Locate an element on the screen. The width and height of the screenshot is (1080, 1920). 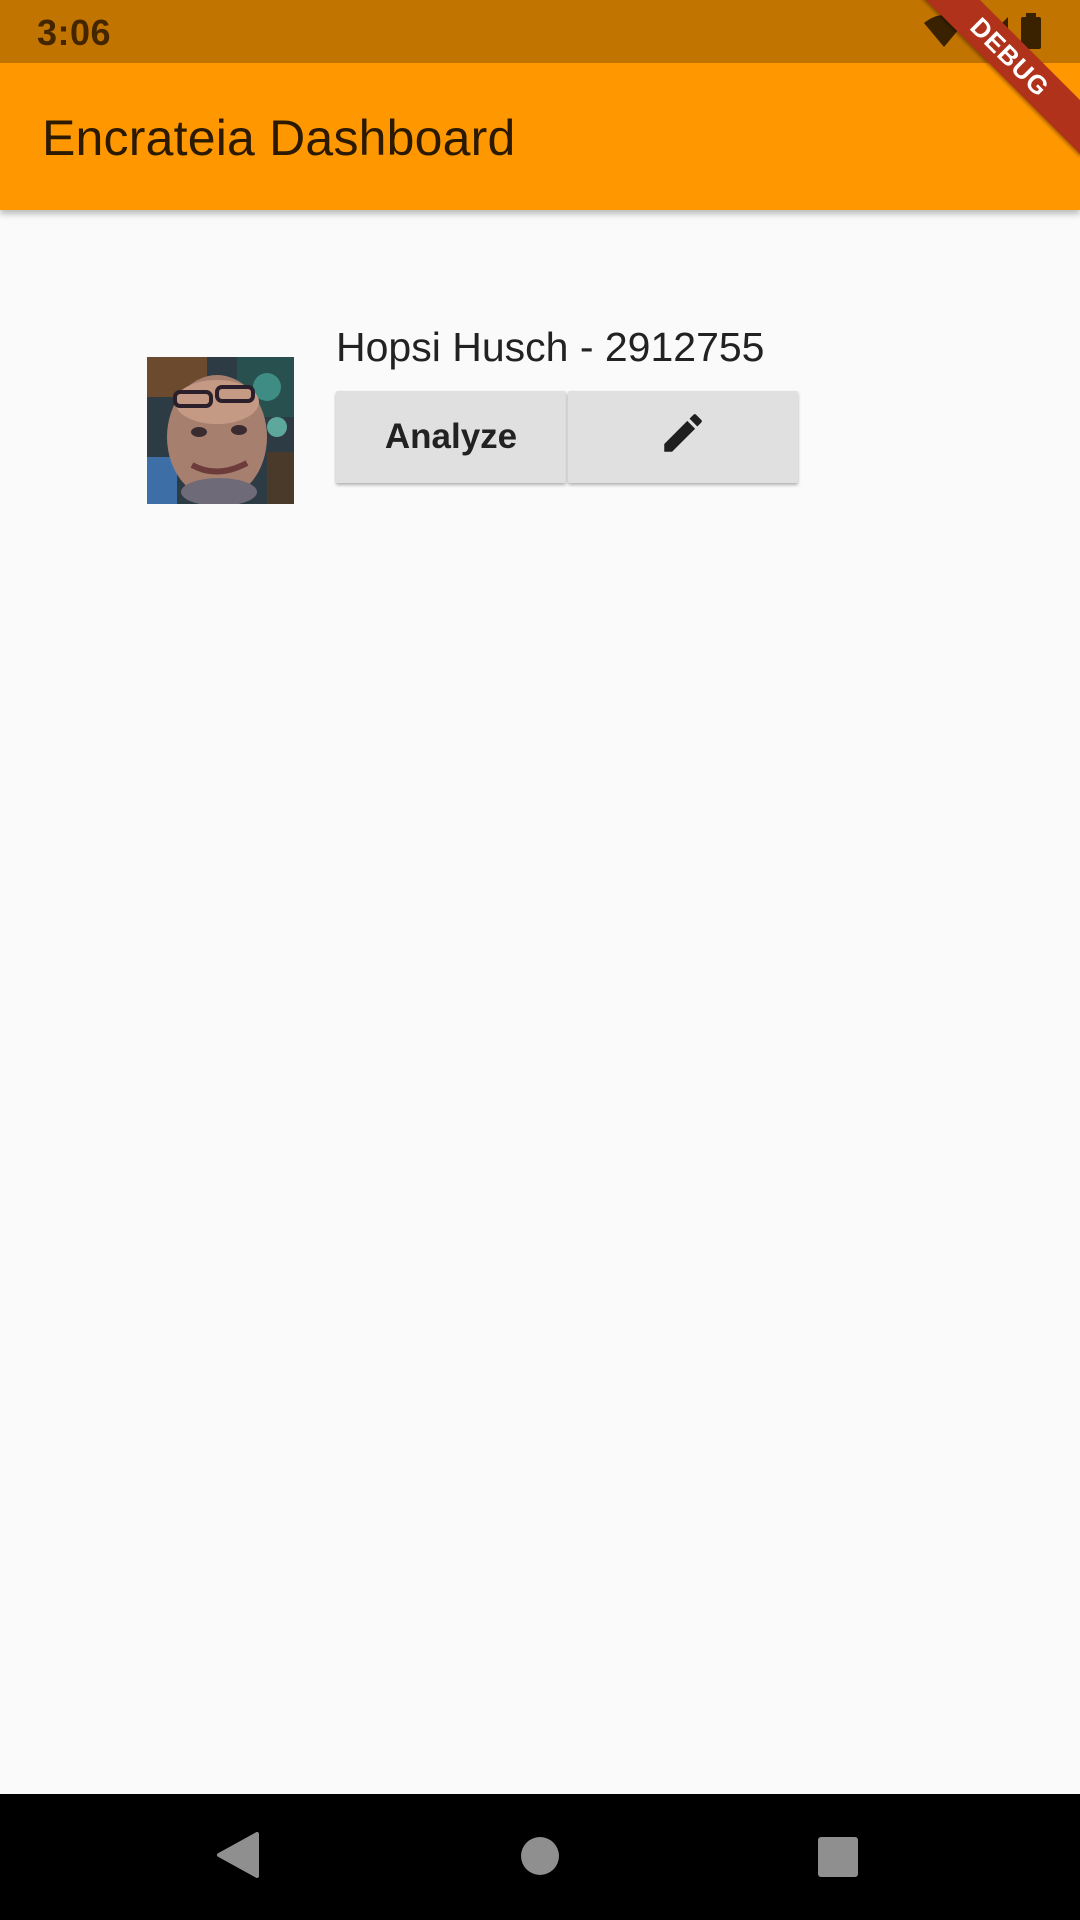
athlete-name: Hopsi Husch - 2912755 is located at coordinates (550, 347).